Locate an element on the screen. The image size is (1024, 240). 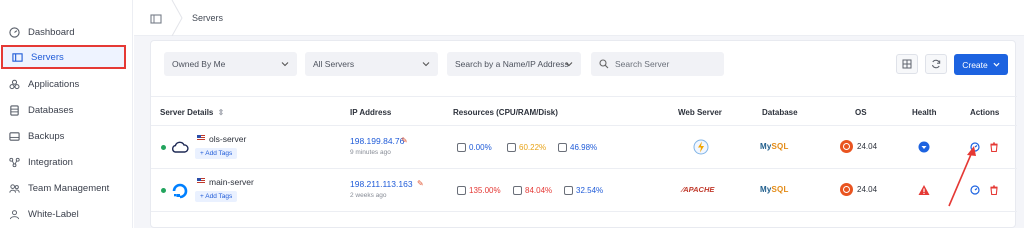
sidebar-item-backups: Backups is located at coordinates (66, 136).